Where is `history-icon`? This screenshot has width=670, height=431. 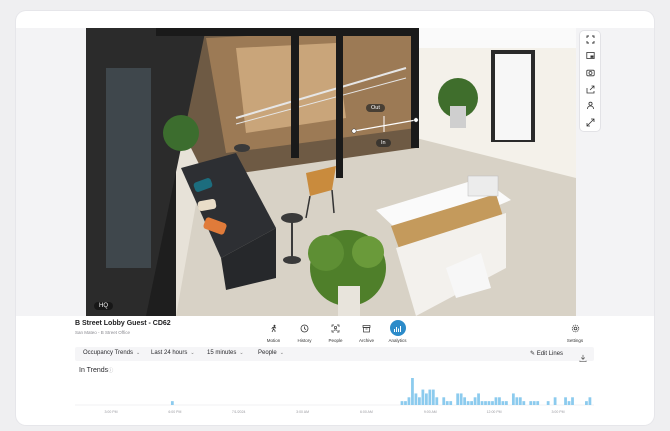 history-icon is located at coordinates (305, 328).